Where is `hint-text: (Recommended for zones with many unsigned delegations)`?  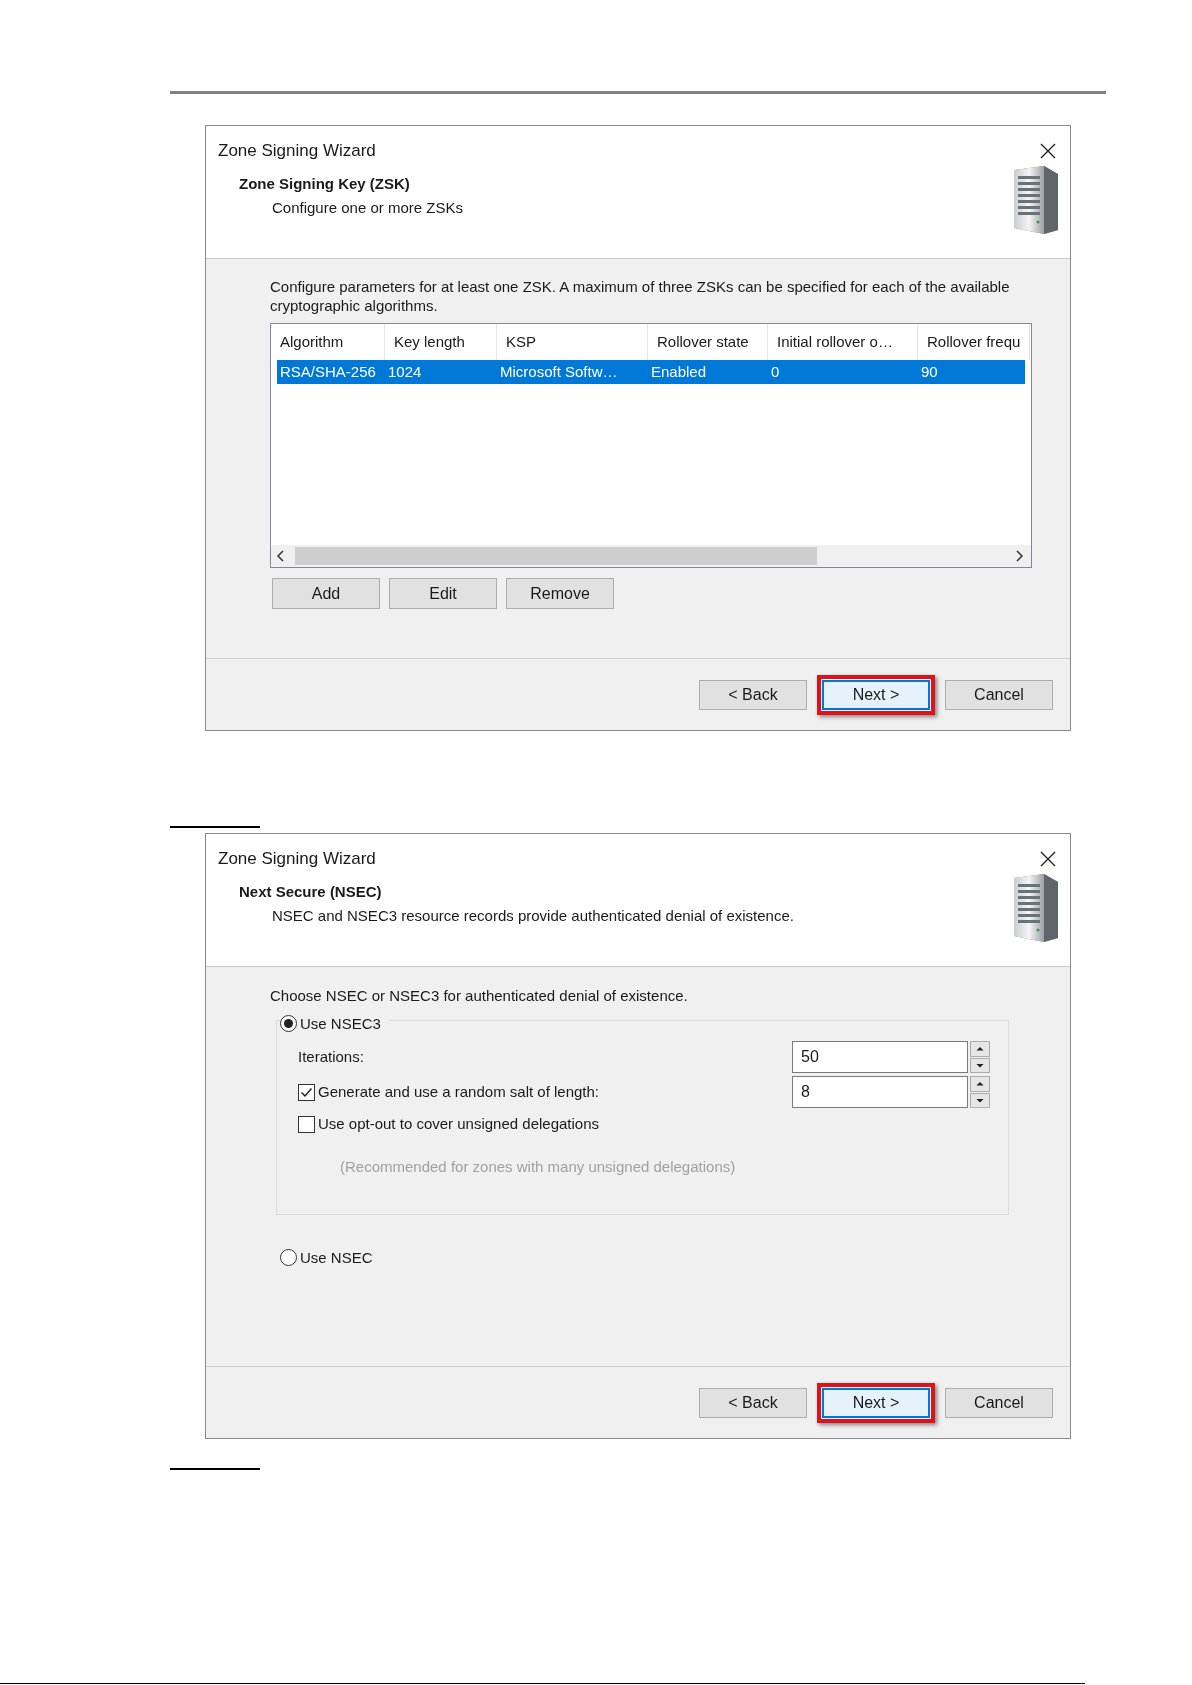
hint-text: (Recommended for zones with many unsigned delegations) is located at coordinates (538, 1166).